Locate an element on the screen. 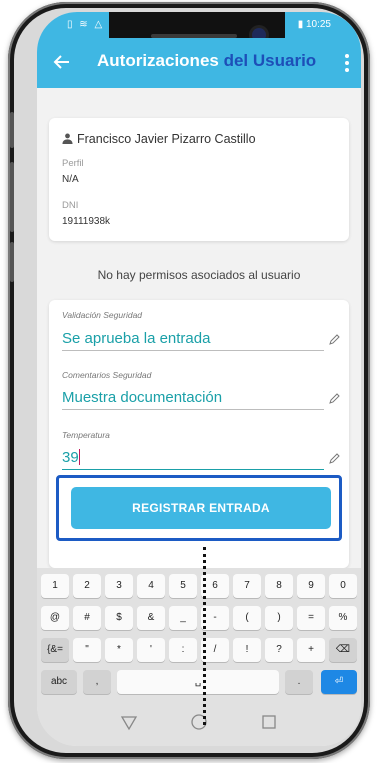 This screenshot has height=763, width=379. android-nav-bar is located at coordinates (199, 724).